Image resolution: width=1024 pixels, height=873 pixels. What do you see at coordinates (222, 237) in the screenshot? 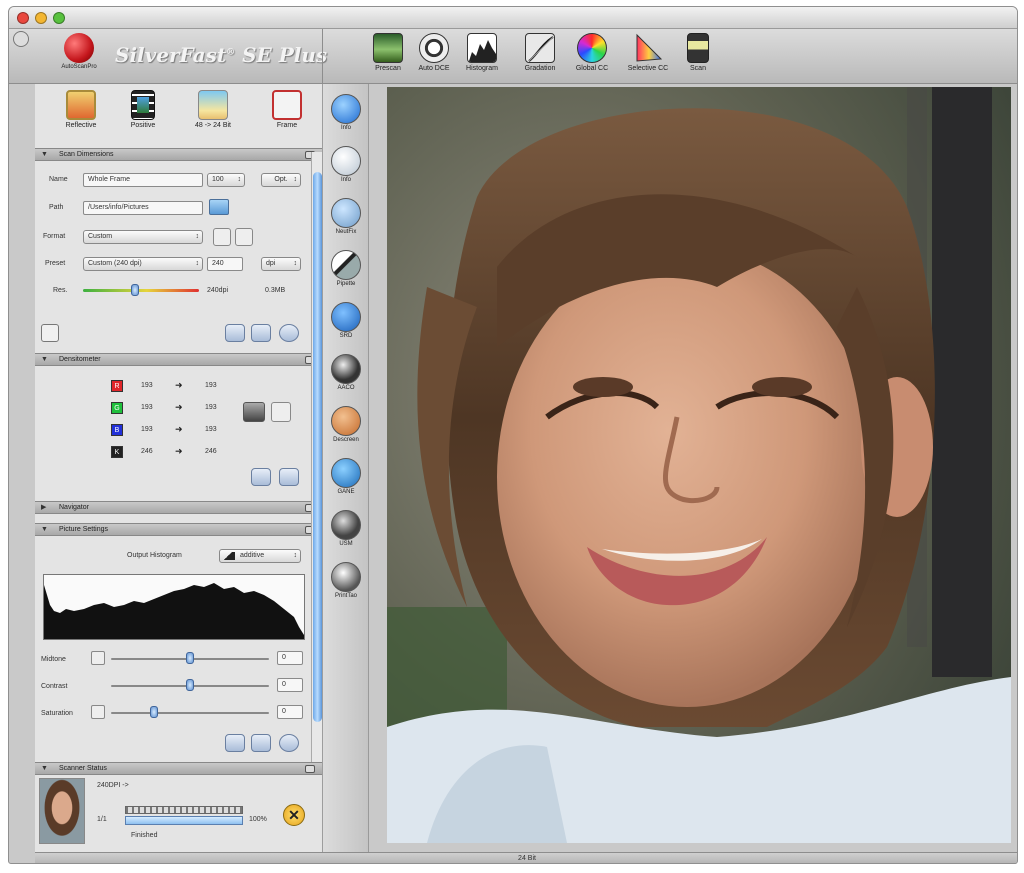
I see `portrait-orientation-icon` at bounding box center [222, 237].